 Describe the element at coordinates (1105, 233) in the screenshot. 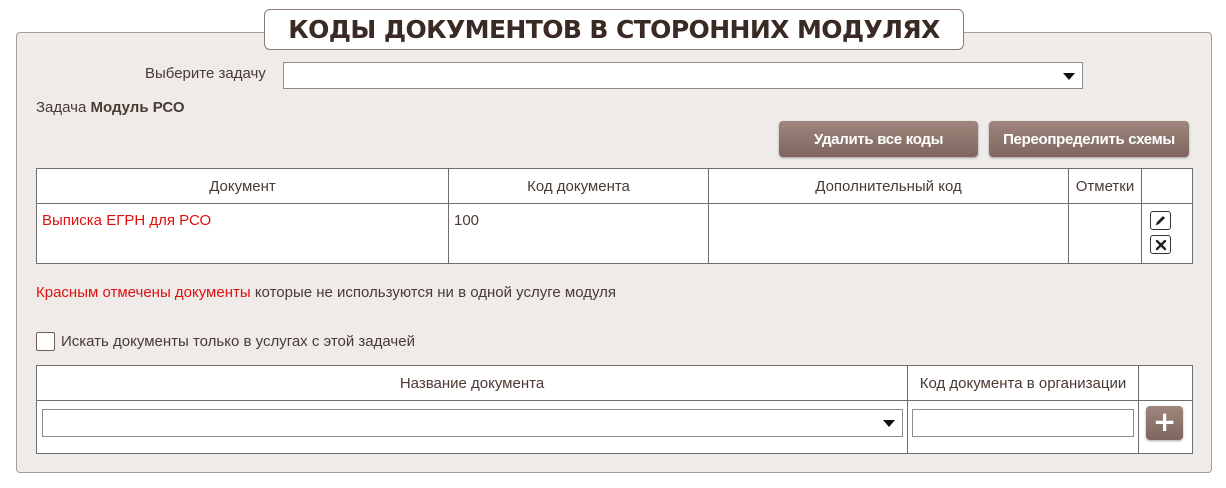

I see `marks-cell` at that location.